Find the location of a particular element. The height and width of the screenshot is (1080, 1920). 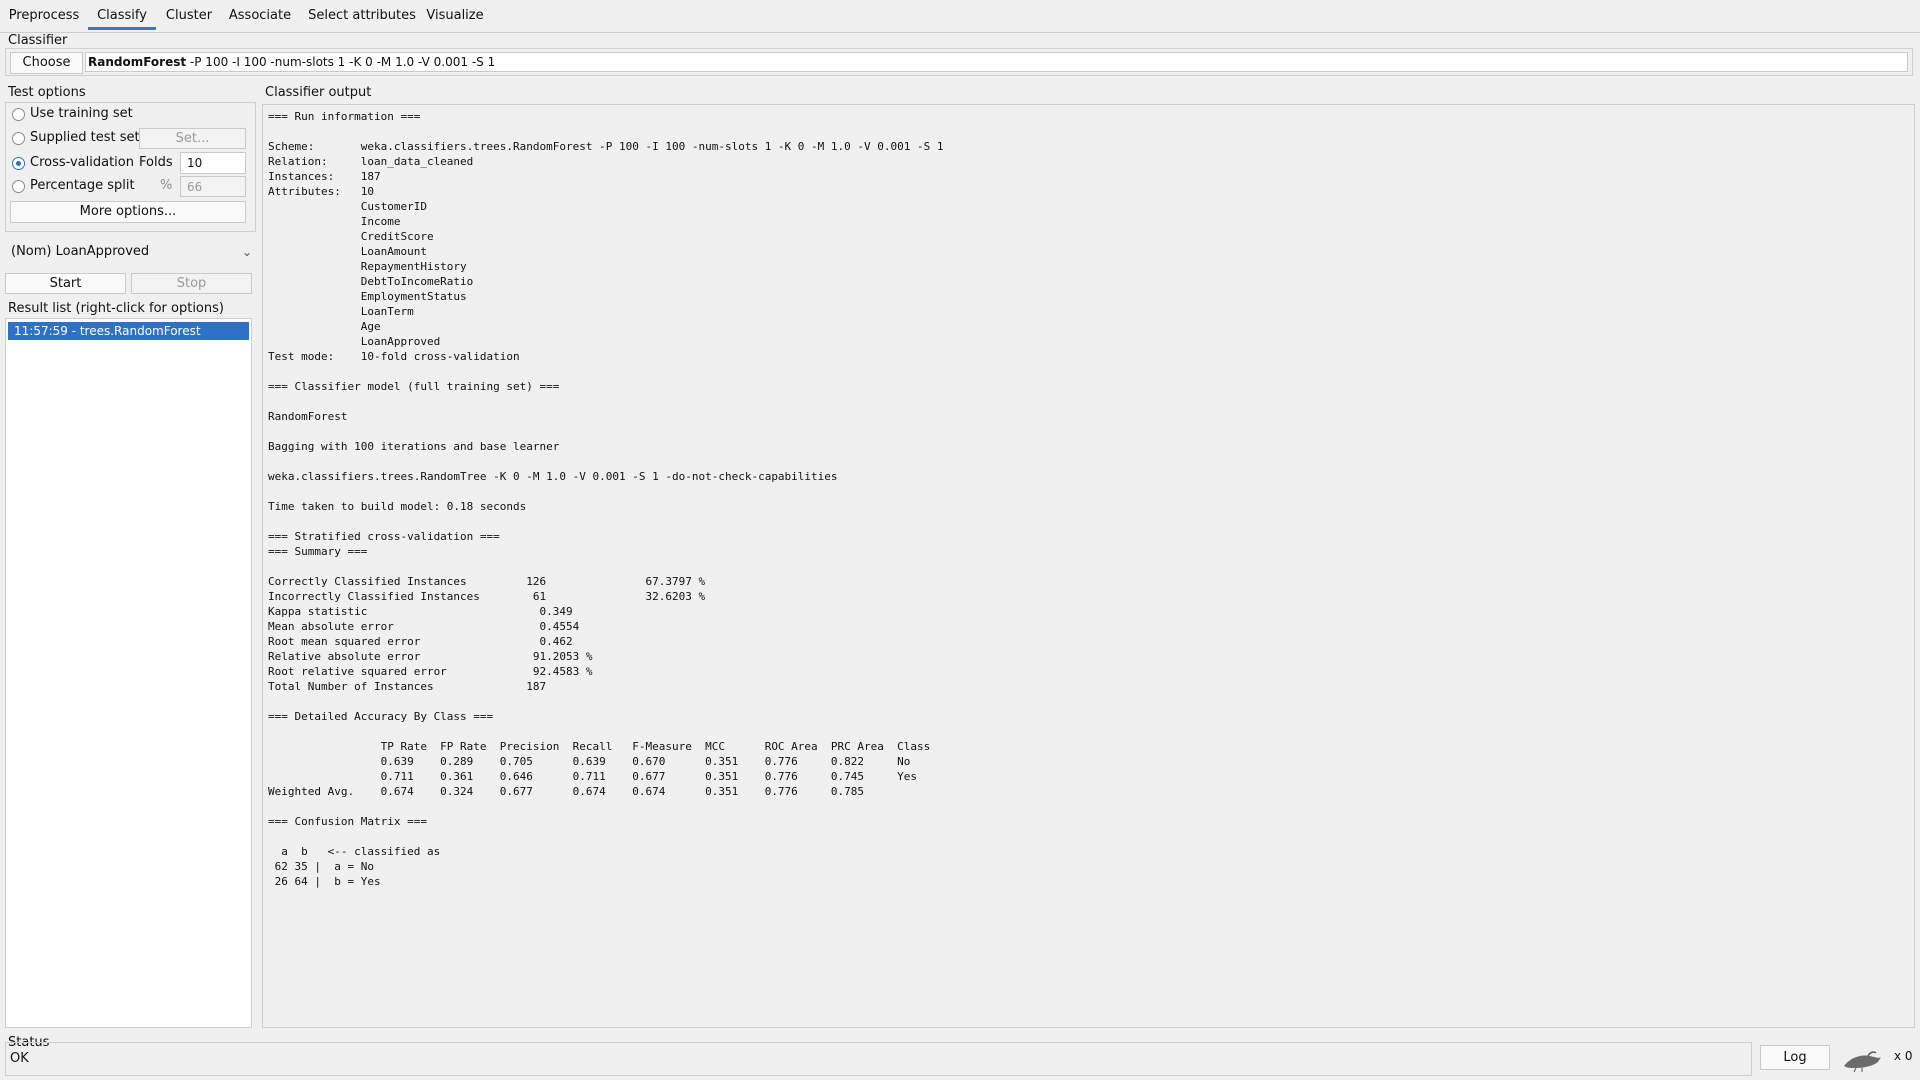

tab-associate: Associate is located at coordinates (260, 18).